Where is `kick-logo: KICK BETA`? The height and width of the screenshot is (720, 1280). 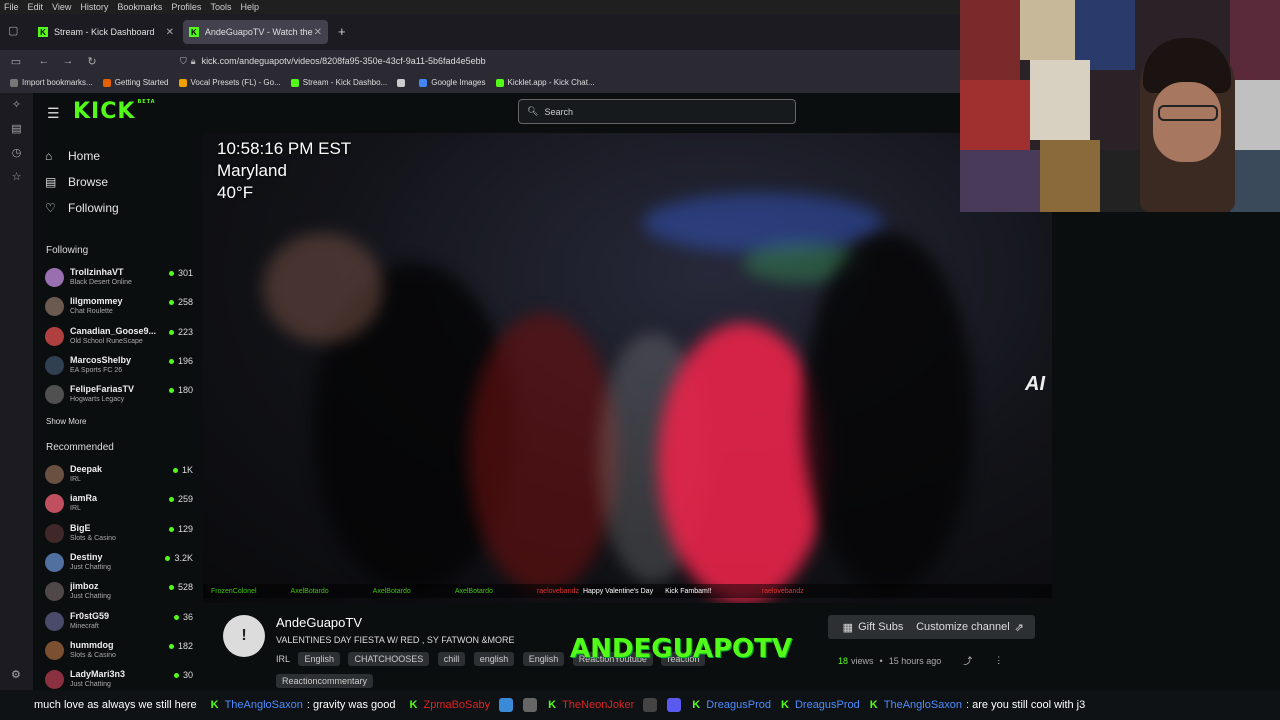
kick-logo: KICK BETA is located at coordinates (114, 111).